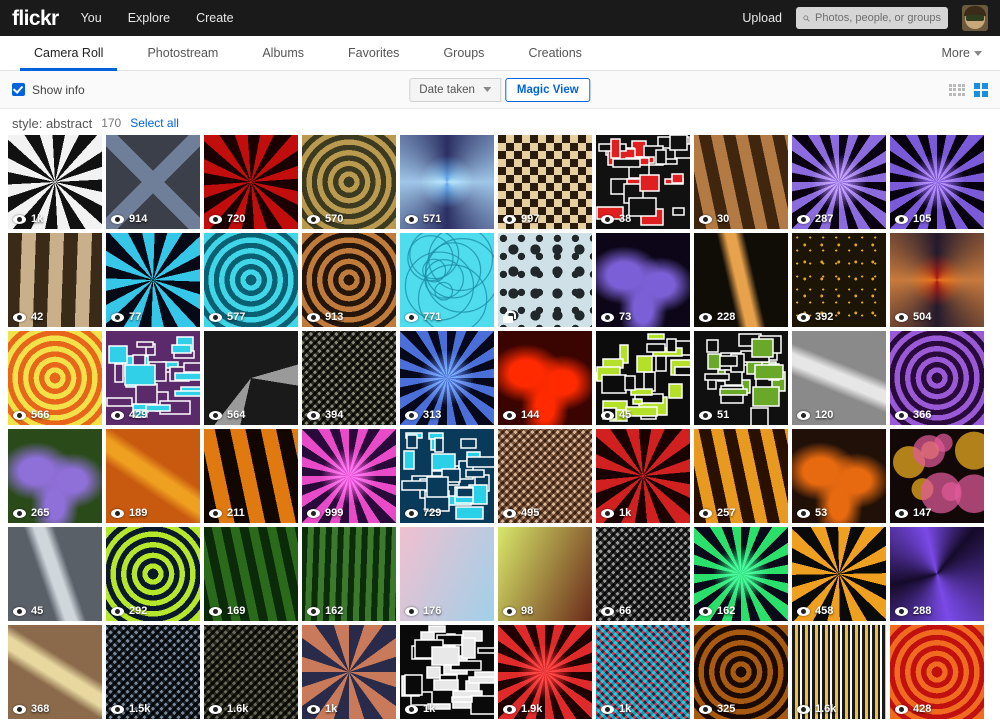 This screenshot has width=1000, height=727. What do you see at coordinates (726, 317) in the screenshot?
I see `view-count-value: 228` at bounding box center [726, 317].